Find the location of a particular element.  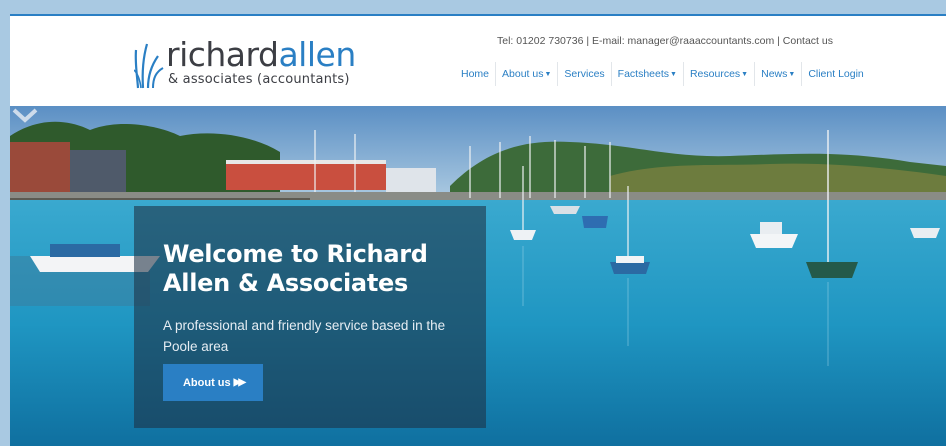

nav-item-news: News▼ is located at coordinates (779, 74).